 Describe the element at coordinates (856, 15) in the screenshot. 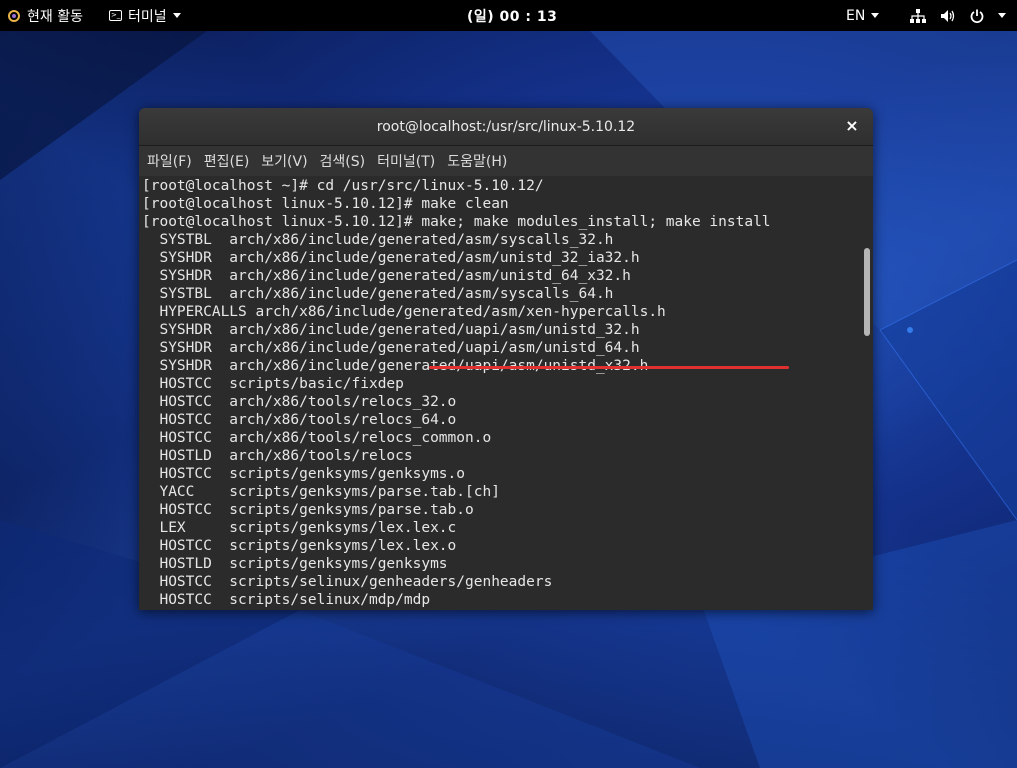

I see `language-label: EN` at that location.